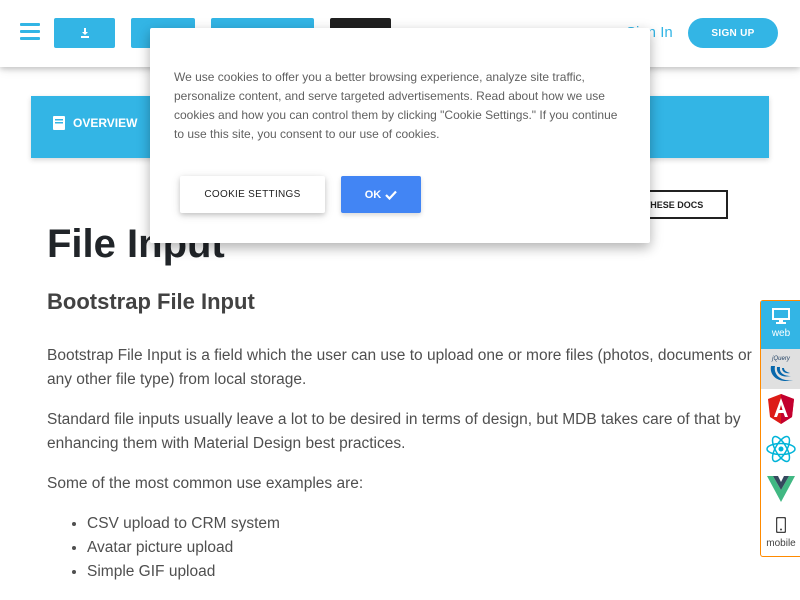  I want to click on jquery-logo-text: jQuery, so click(781, 359).